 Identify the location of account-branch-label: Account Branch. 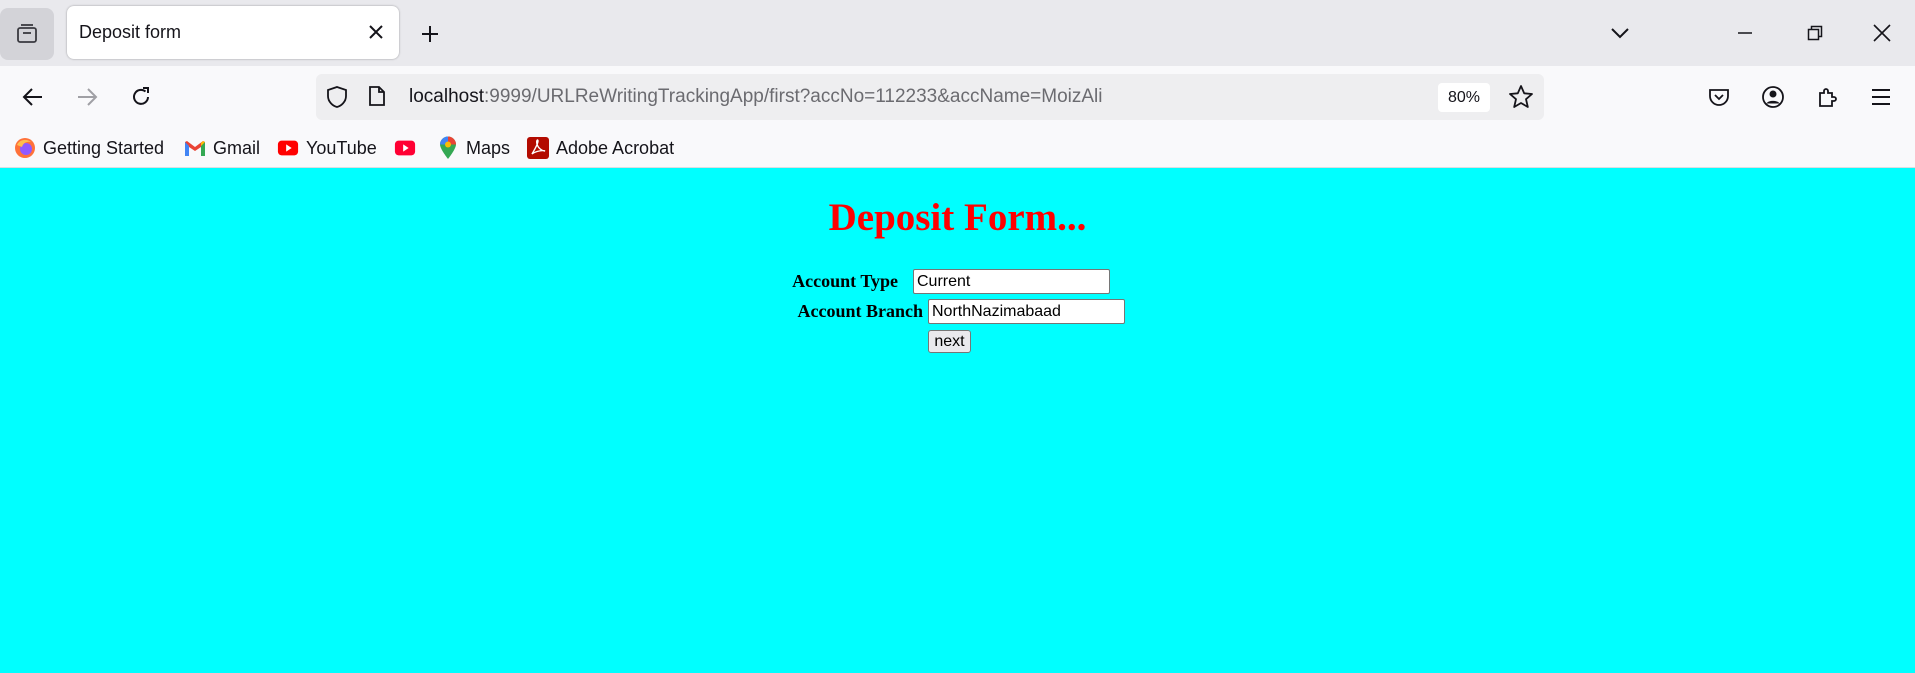
(860, 311).